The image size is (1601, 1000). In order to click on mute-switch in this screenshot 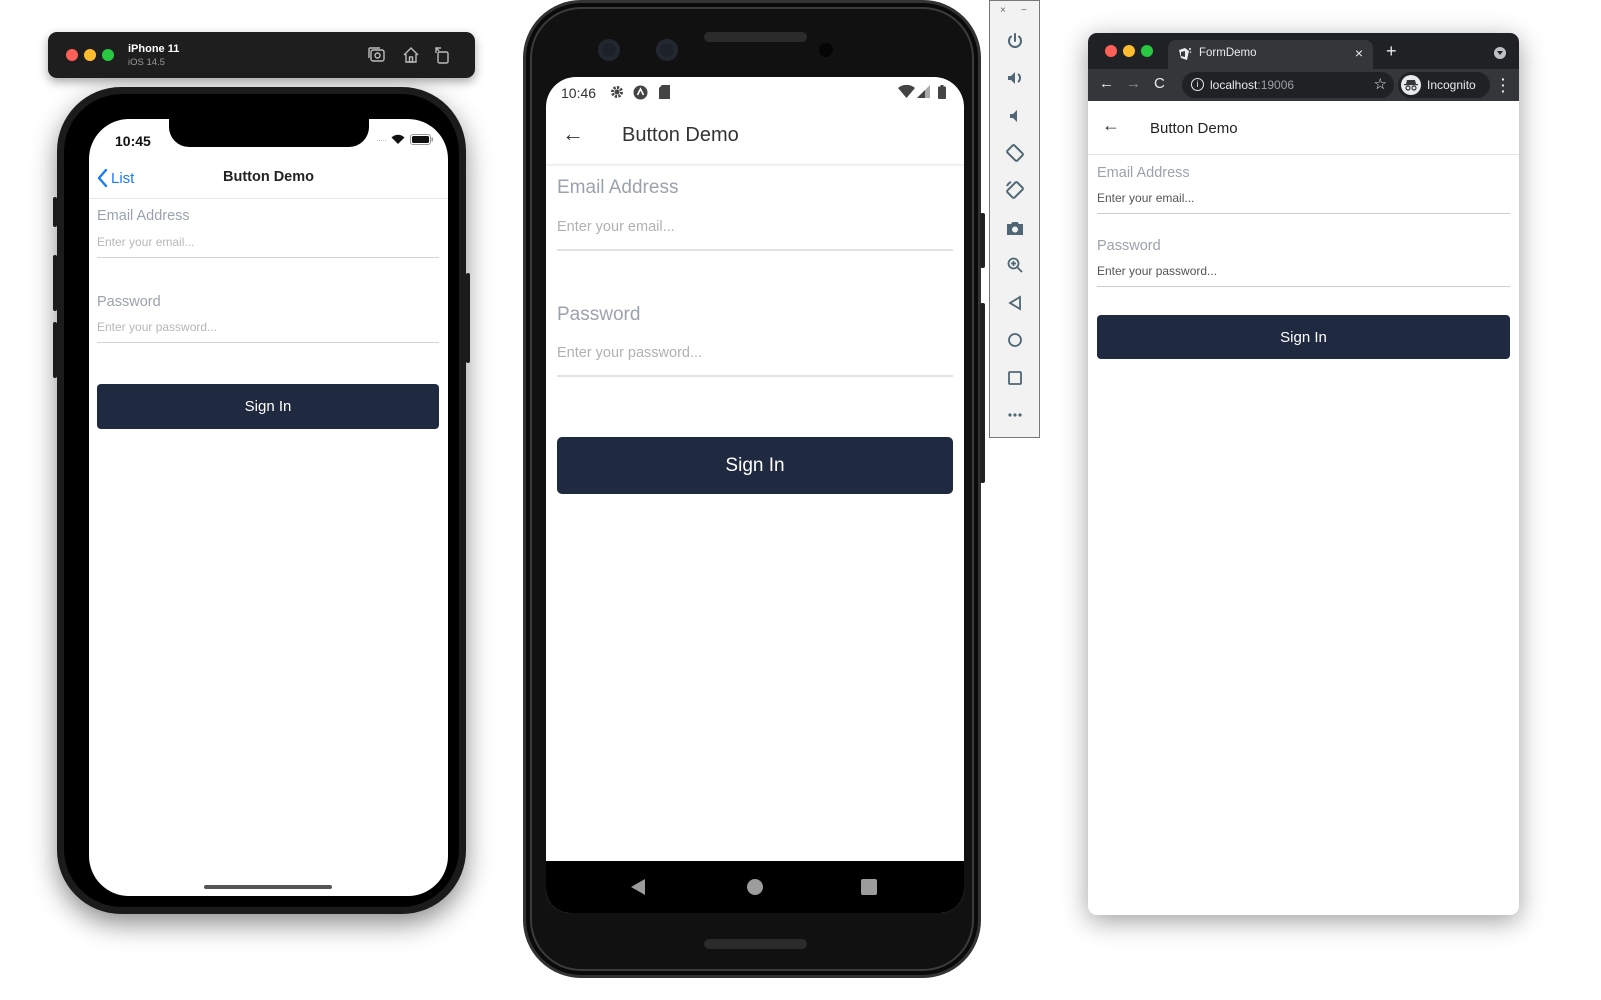, I will do `click(55, 212)`.